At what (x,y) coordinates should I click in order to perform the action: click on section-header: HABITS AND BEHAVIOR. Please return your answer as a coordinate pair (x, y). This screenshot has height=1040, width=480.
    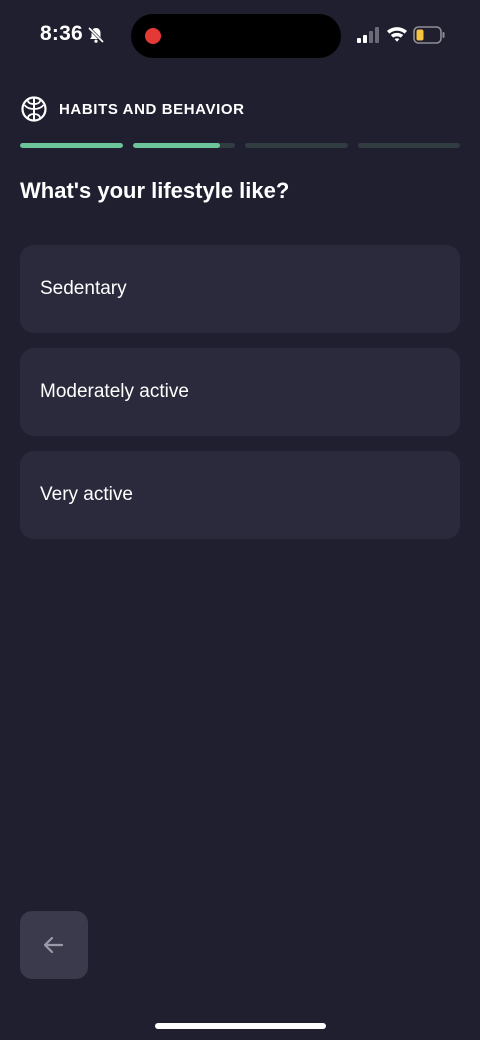
    Looking at the image, I should click on (132, 109).